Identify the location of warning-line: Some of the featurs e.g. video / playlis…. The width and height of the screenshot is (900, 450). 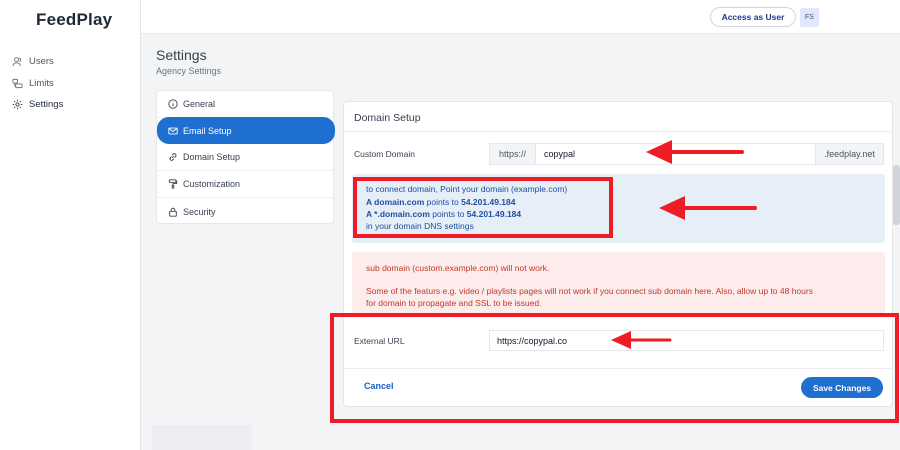
(589, 291).